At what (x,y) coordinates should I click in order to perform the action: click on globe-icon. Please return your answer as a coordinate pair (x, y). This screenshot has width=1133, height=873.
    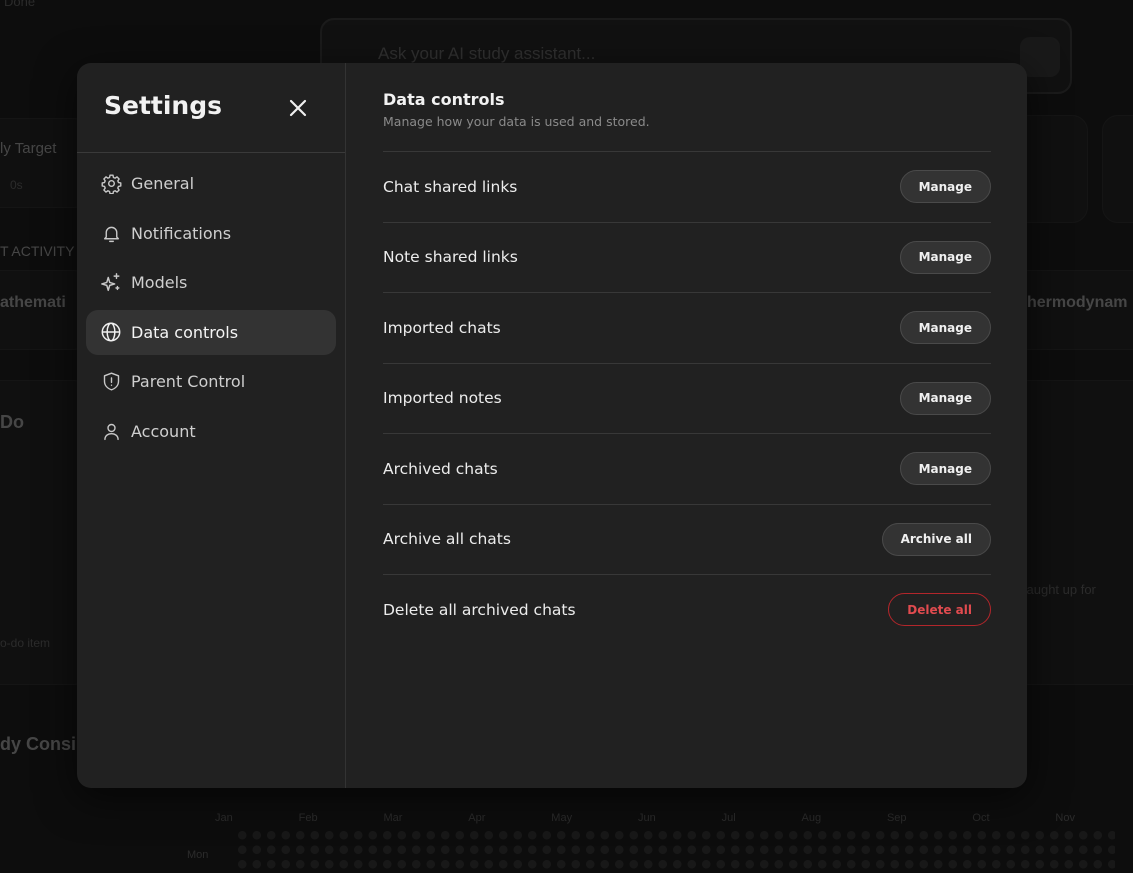
    Looking at the image, I should click on (111, 332).